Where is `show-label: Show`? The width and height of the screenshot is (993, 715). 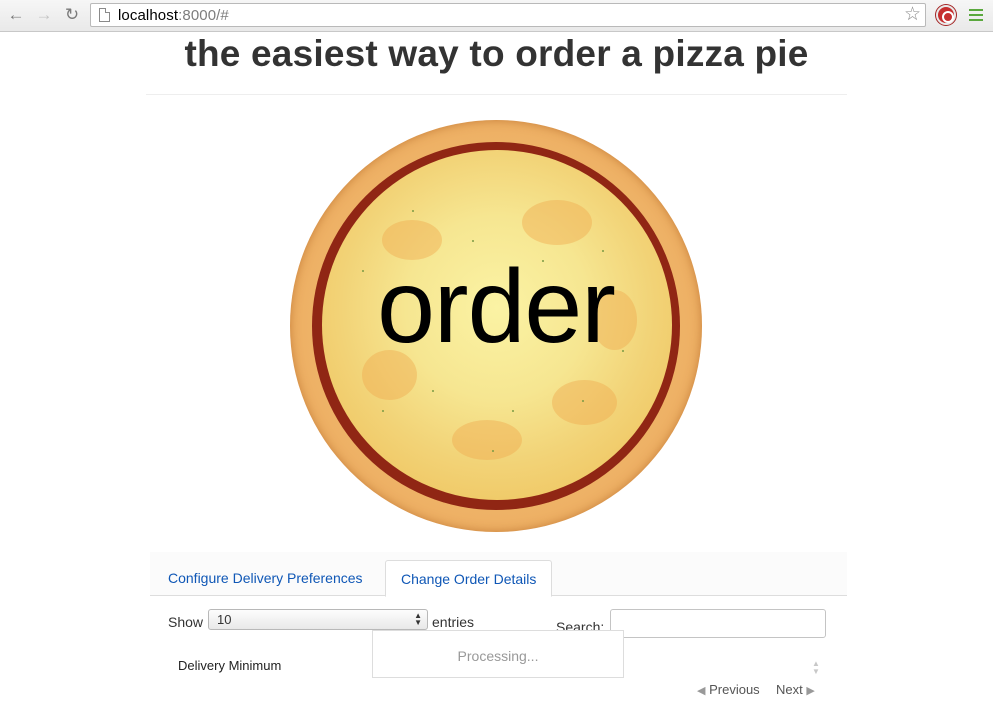 show-label: Show is located at coordinates (186, 622).